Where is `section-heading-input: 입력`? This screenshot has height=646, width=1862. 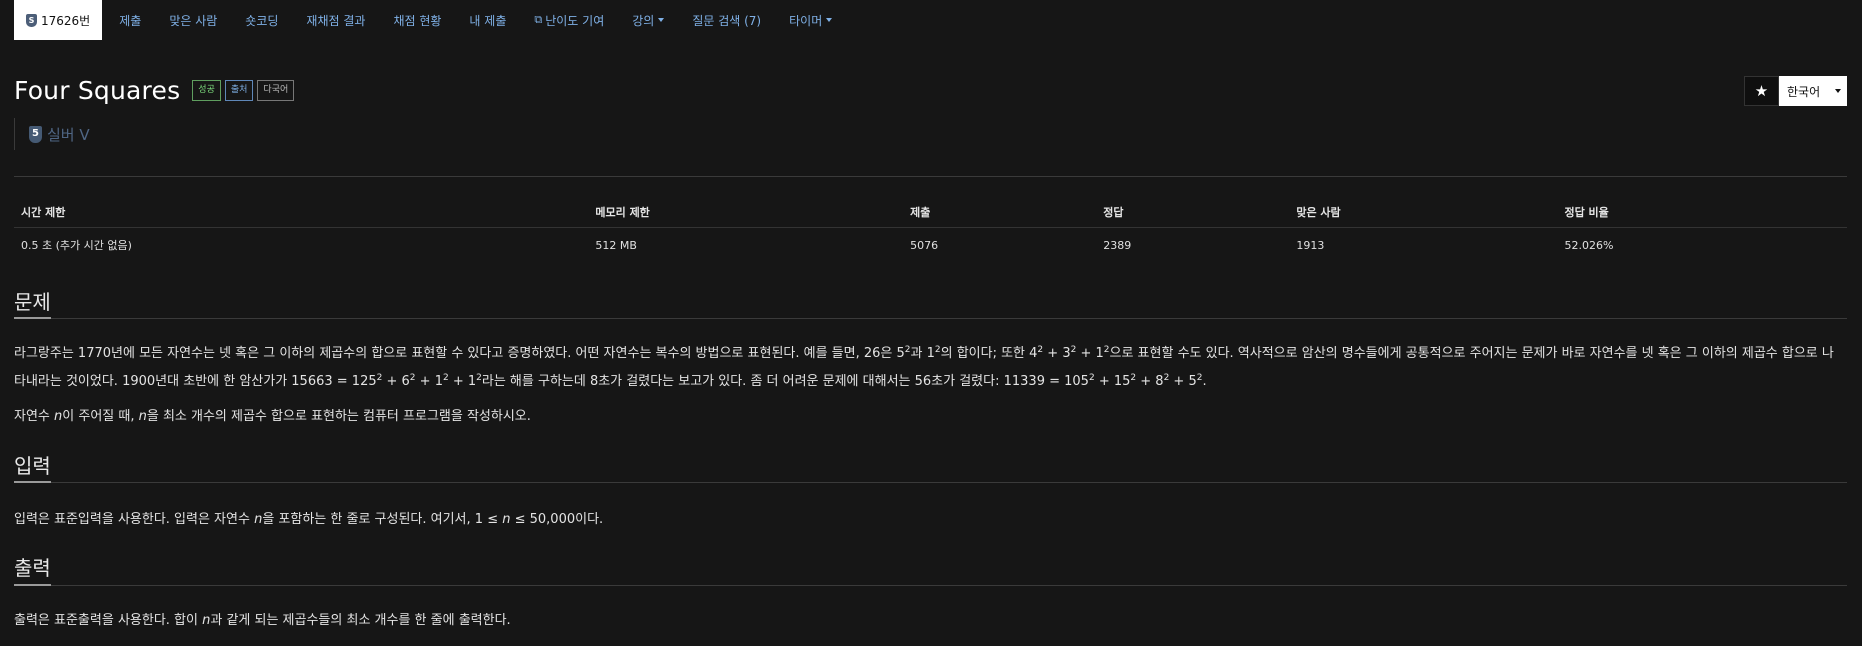 section-heading-input: 입력 is located at coordinates (32, 466).